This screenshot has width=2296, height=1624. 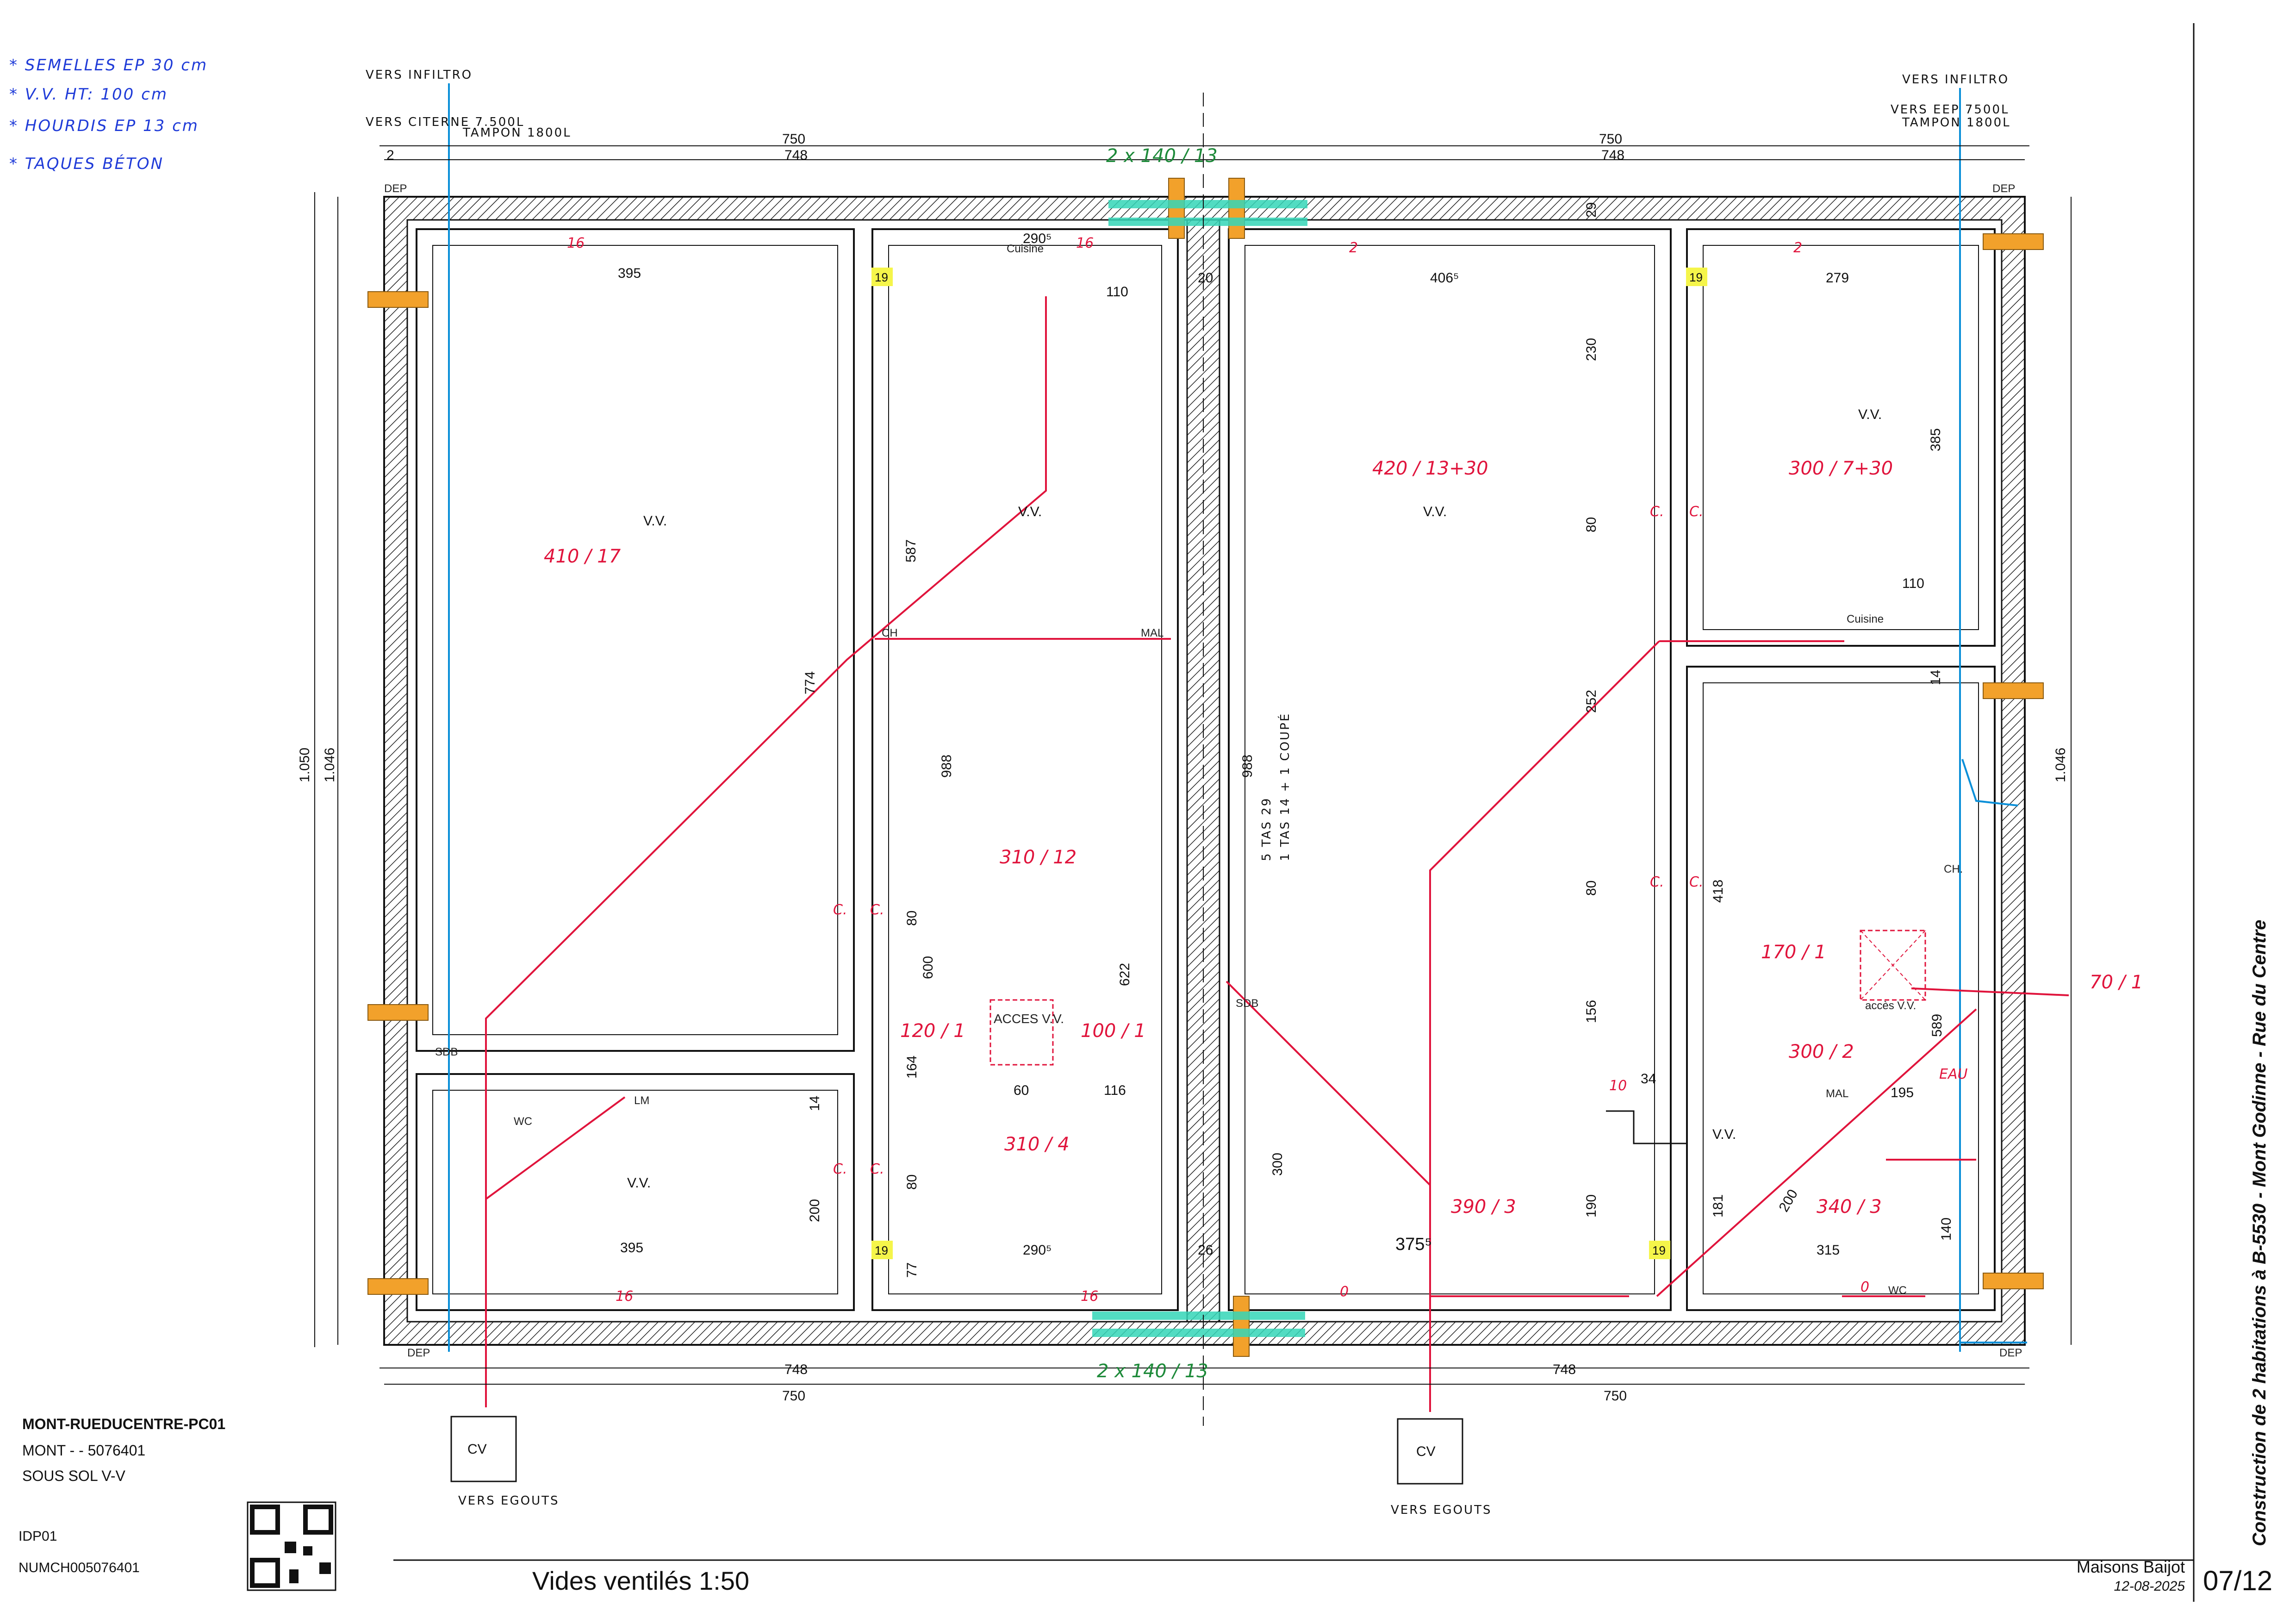 I want to click on dim-14: 14, so click(x=1935, y=677).